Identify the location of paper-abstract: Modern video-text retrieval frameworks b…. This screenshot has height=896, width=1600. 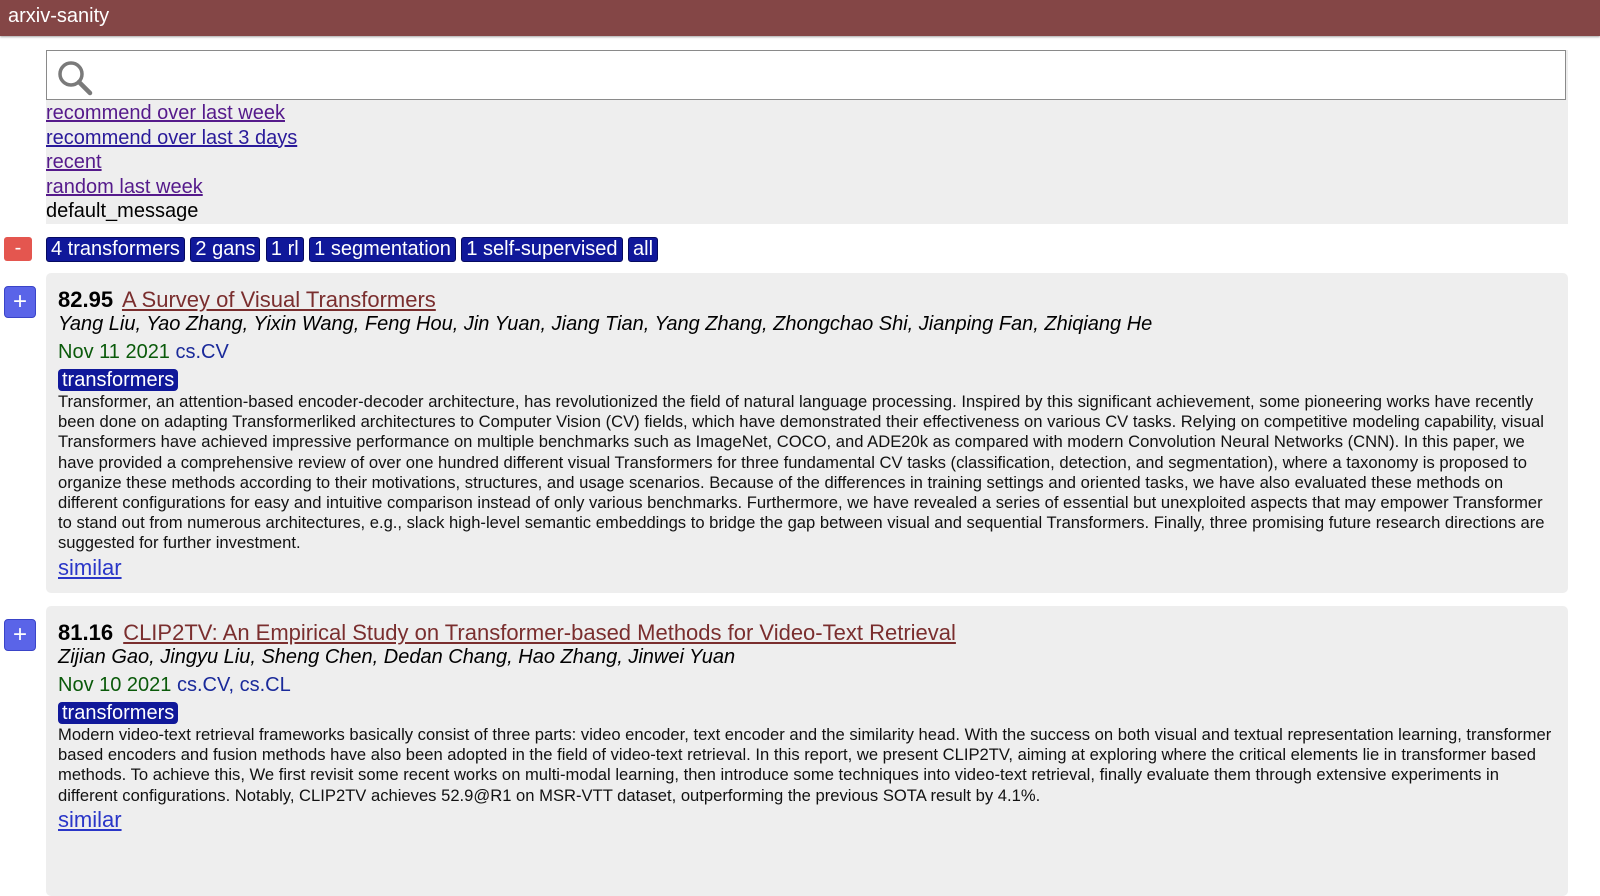
(805, 765).